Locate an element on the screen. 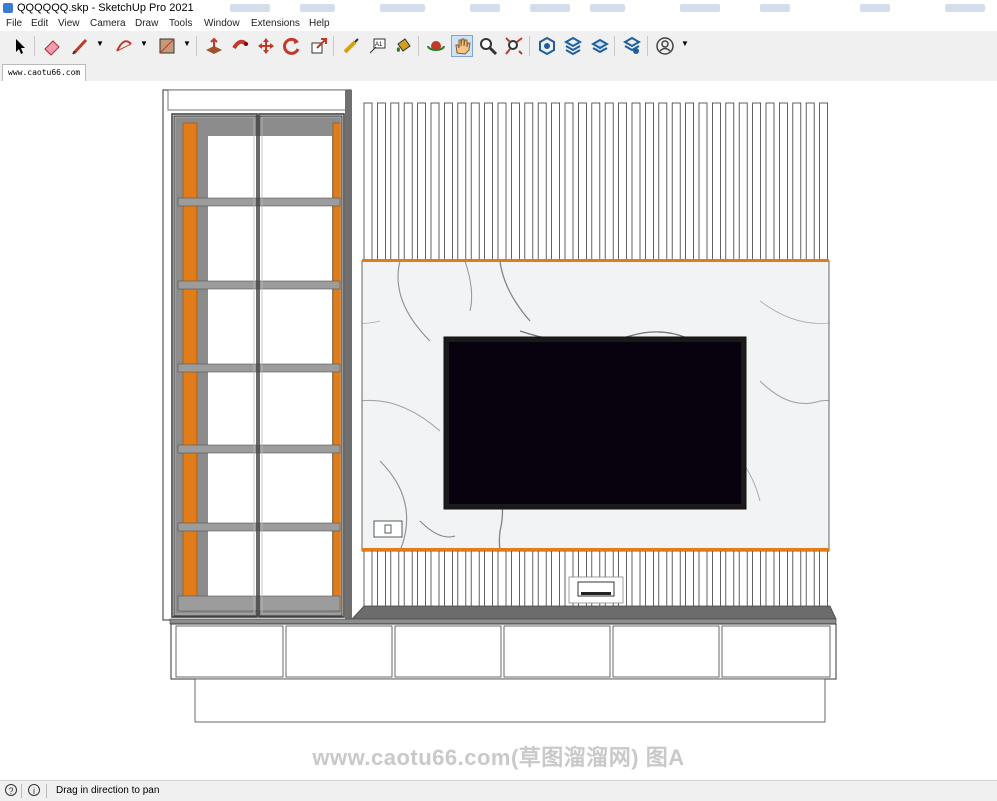  menu-draw: Draw is located at coordinates (146, 23).